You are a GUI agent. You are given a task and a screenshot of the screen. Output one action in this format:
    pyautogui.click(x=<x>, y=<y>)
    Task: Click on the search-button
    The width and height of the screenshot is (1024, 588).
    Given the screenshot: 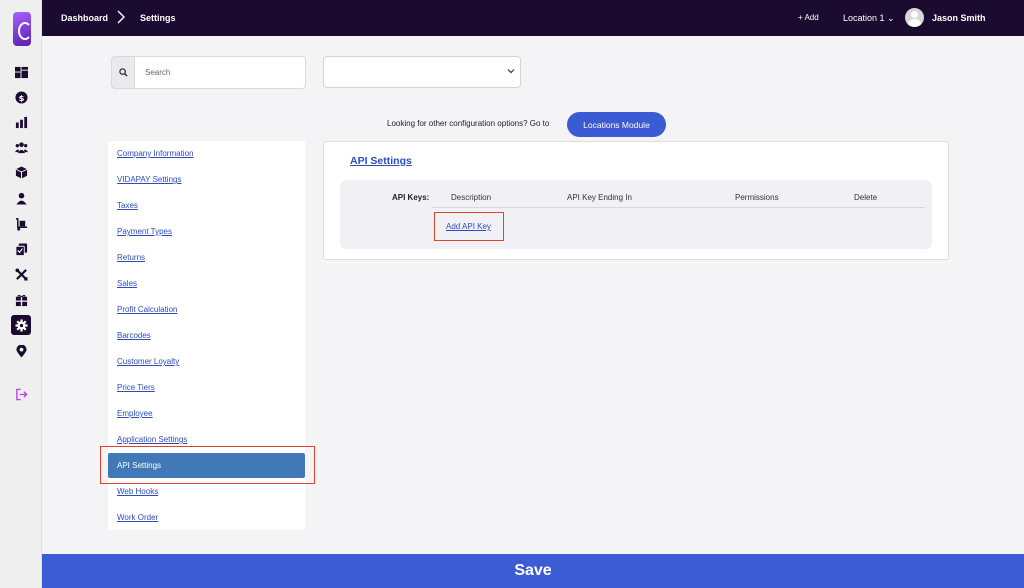 What is the action you would take?
    pyautogui.click(x=123, y=72)
    